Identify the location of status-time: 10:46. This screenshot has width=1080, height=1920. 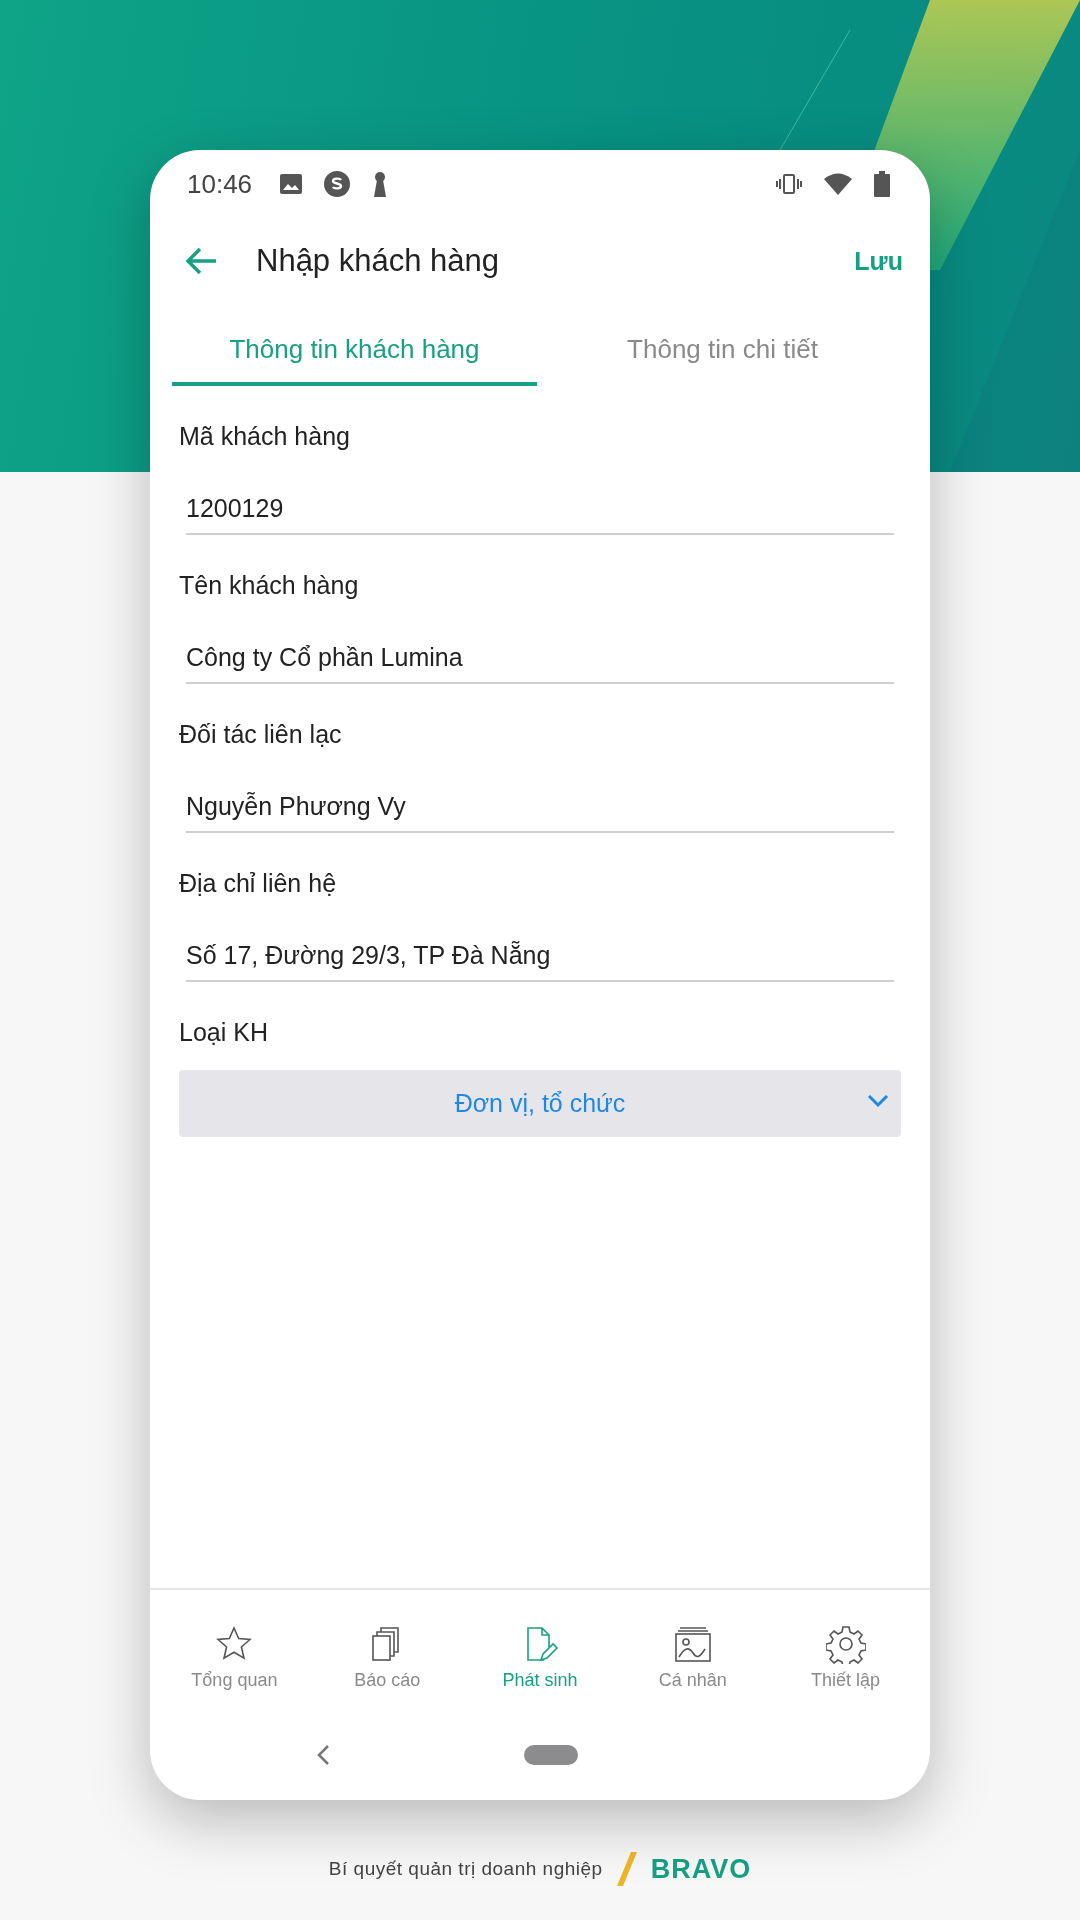
(220, 184).